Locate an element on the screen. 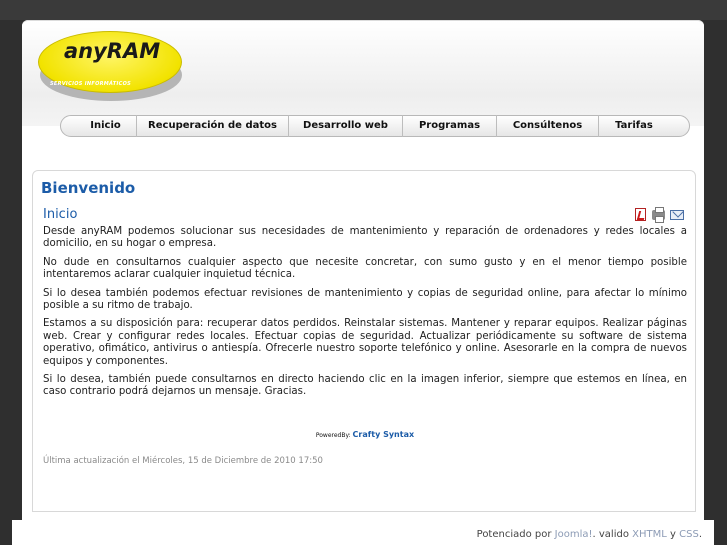 The width and height of the screenshot is (727, 545). nav-item-recuperacion: Recuperación de datos is located at coordinates (213, 126).